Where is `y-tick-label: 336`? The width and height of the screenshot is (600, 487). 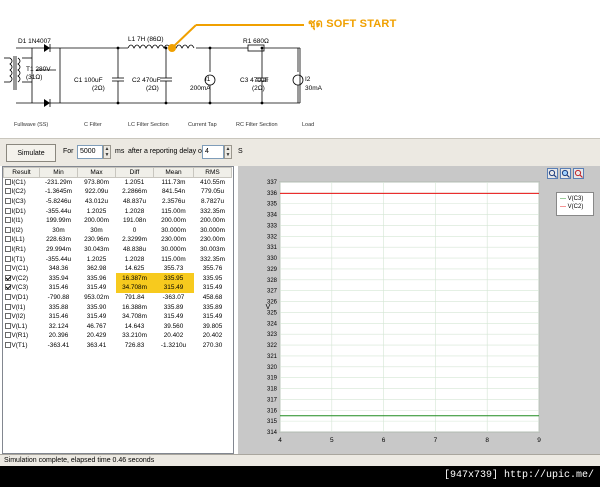
y-tick-label: 336 is located at coordinates (272, 194).